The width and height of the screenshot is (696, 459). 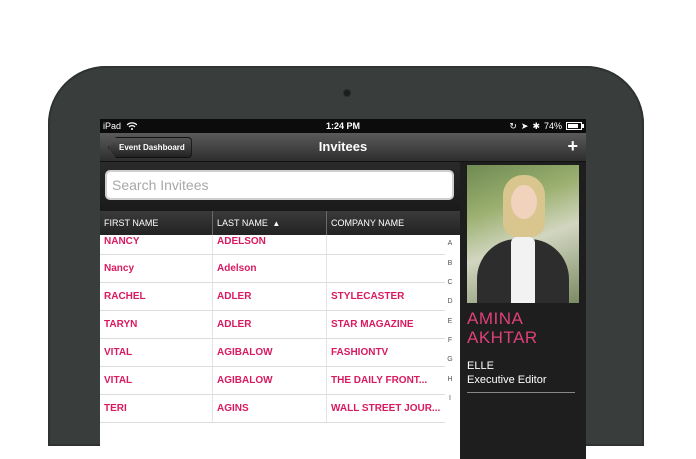 I want to click on page-title: Invitees, so click(x=343, y=146).